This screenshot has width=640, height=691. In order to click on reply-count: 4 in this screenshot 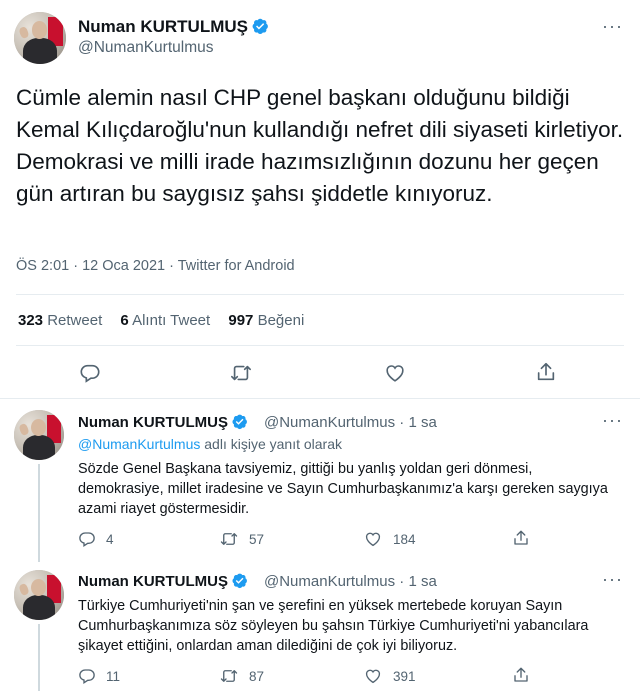, I will do `click(110, 539)`.